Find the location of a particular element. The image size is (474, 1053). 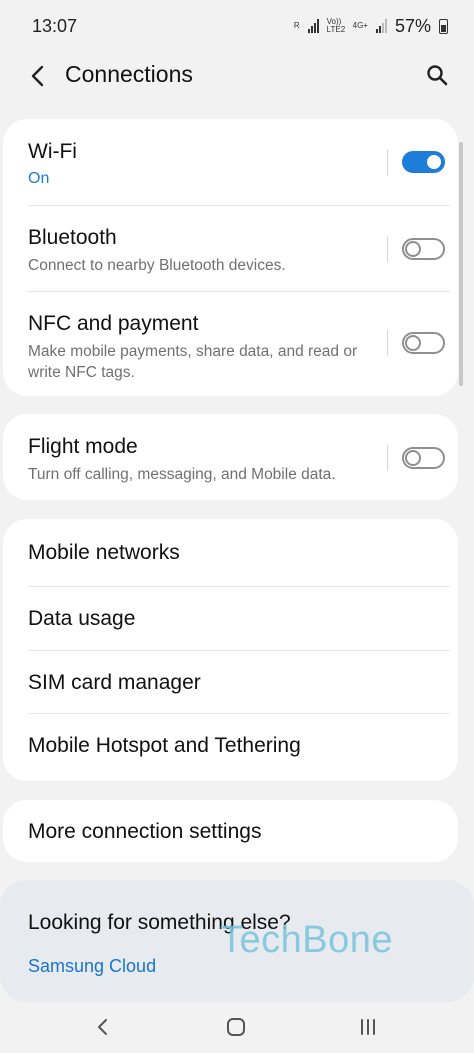

list-item-hotspot-tethering: Mobile Hotspot and Tethering is located at coordinates (230, 747).